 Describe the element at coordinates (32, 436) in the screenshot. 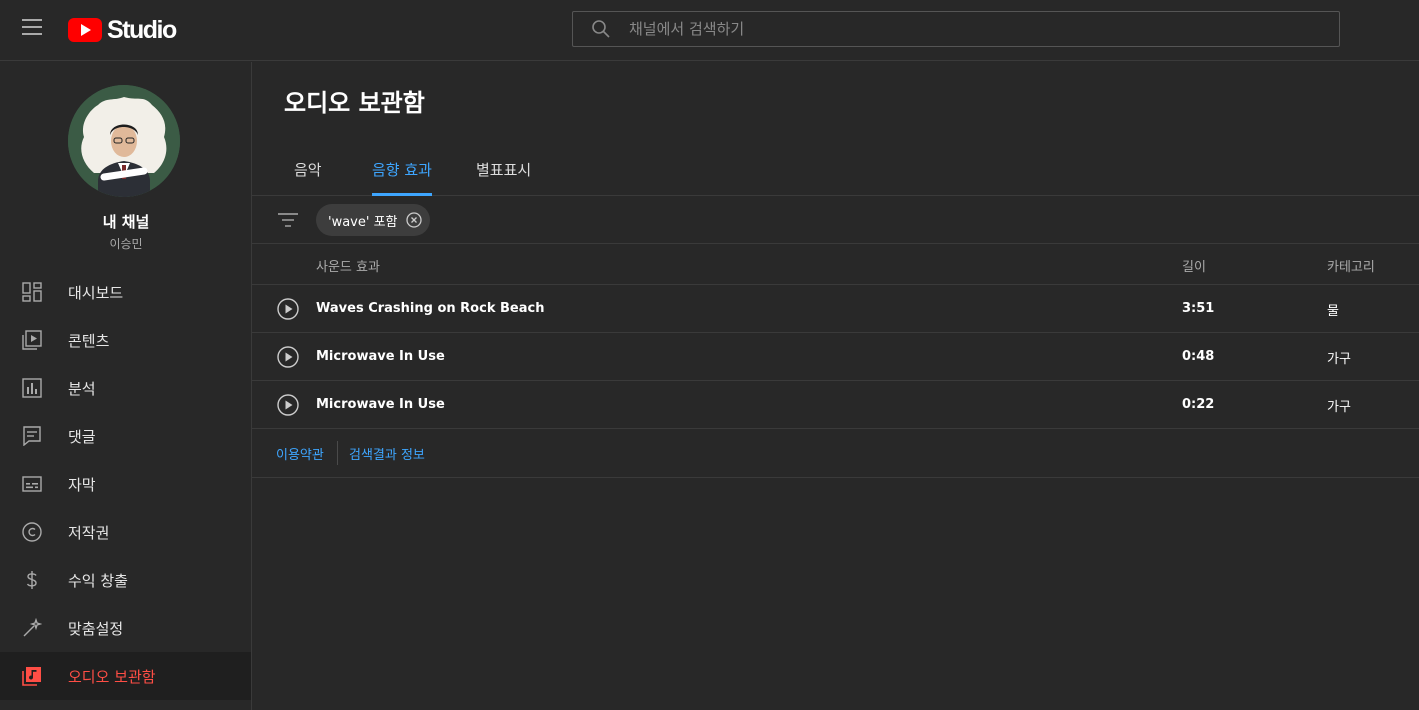

I see `comments-icon` at that location.